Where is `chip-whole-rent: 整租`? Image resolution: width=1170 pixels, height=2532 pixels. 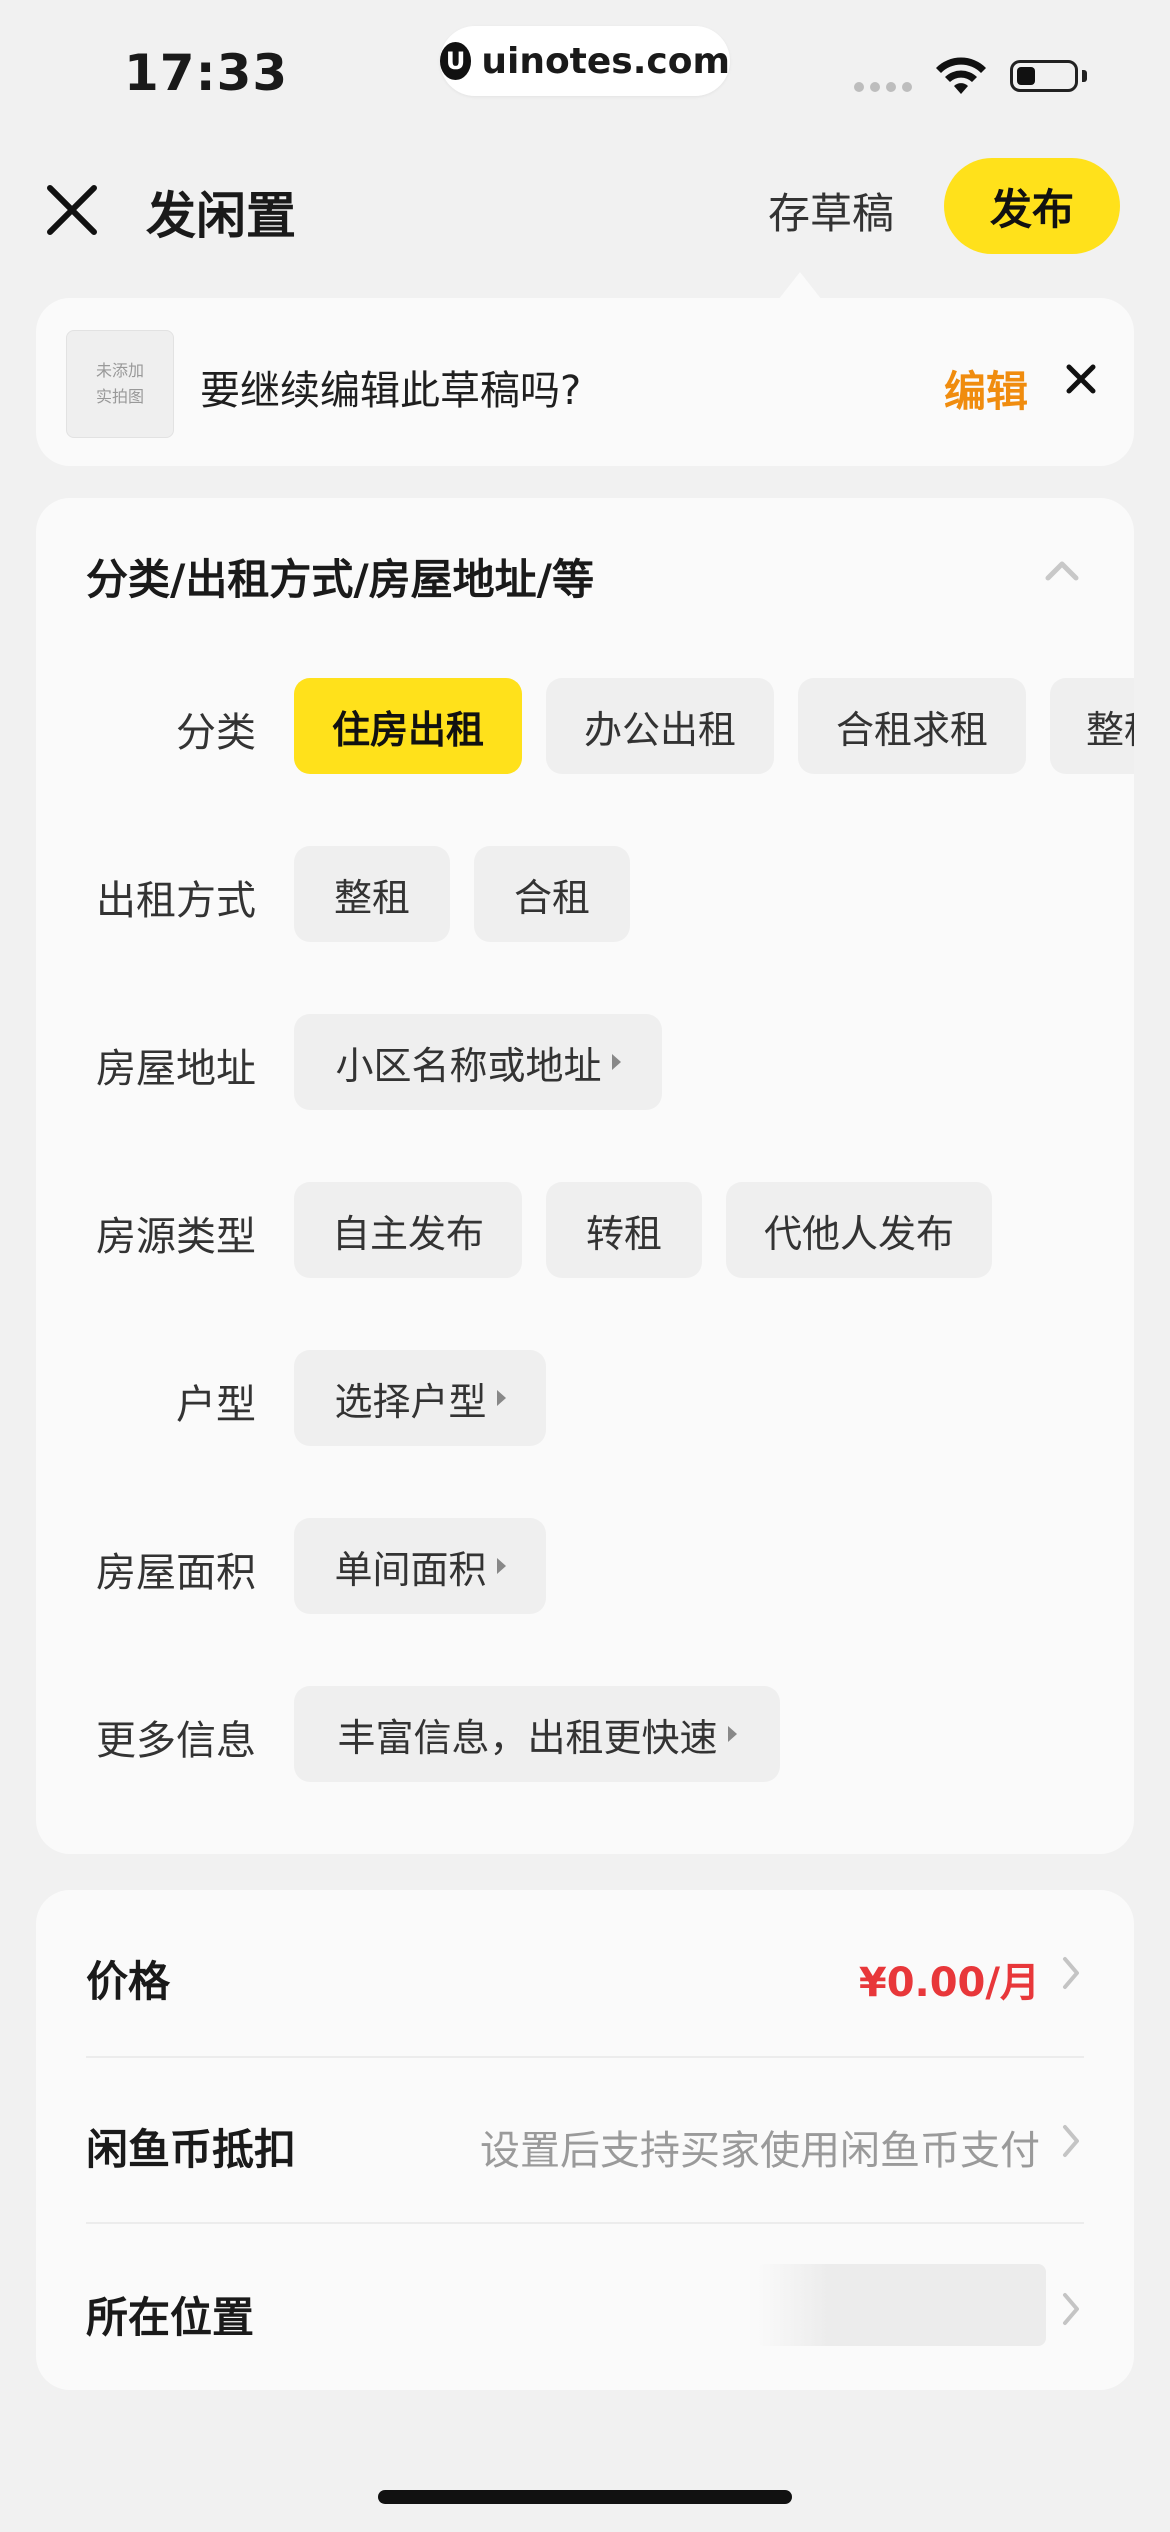
chip-whole-rent: 整租 is located at coordinates (372, 894).